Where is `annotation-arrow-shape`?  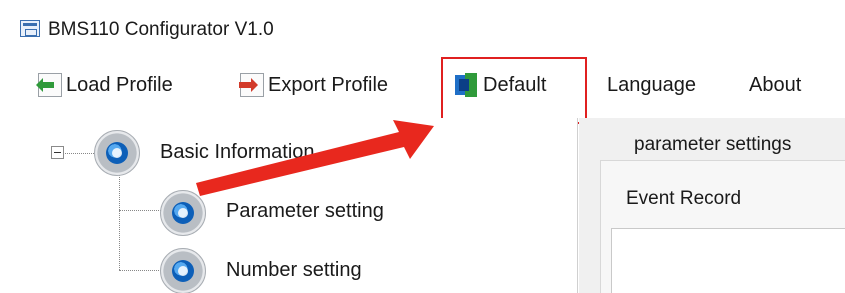
annotation-arrow-shape is located at coordinates (315, 158).